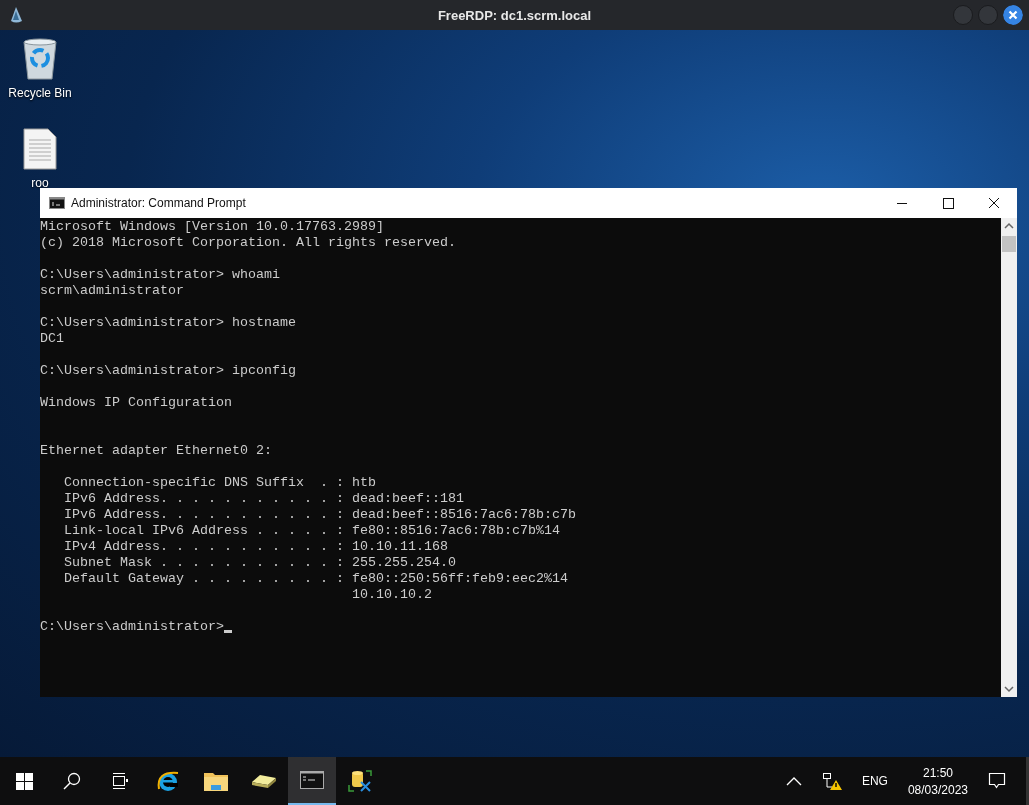 This screenshot has width=1029, height=805. What do you see at coordinates (1013, 15) in the screenshot?
I see `close-button` at bounding box center [1013, 15].